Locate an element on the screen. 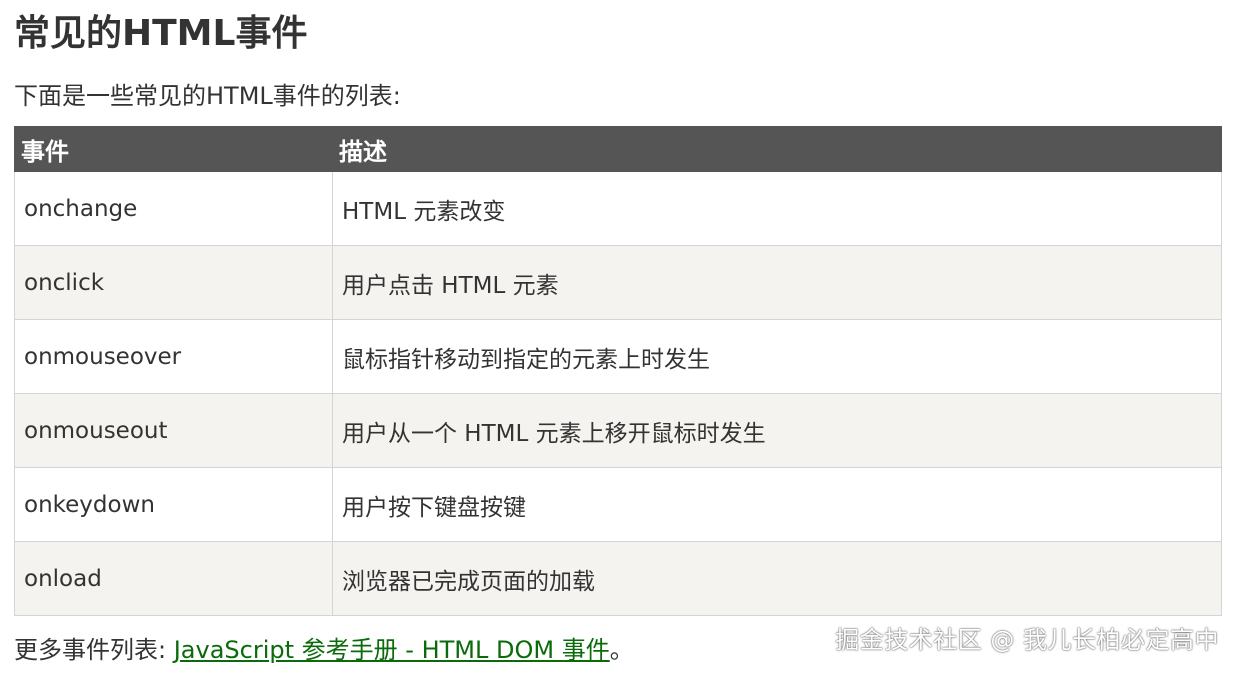  event-name: onchange is located at coordinates (173, 208).